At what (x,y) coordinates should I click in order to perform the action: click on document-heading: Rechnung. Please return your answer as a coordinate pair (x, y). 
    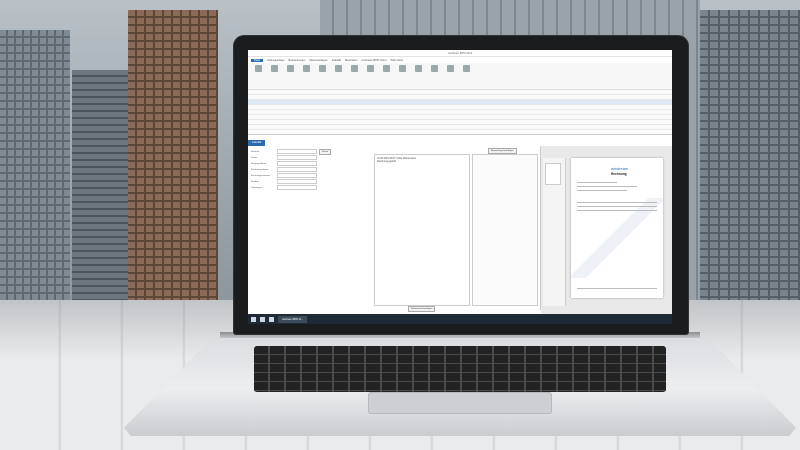
    Looking at the image, I should click on (619, 174).